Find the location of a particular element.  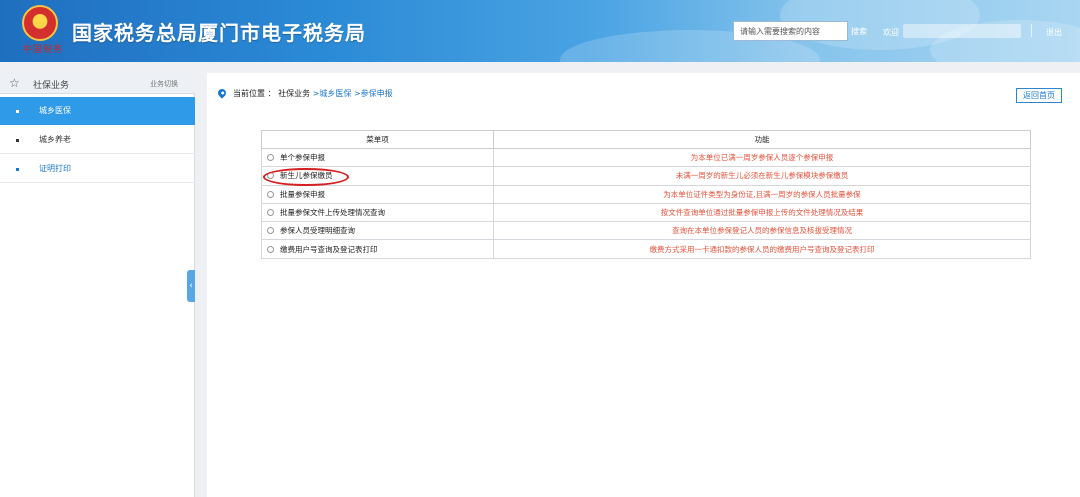

sidebar-item-label: 城乡医保 is located at coordinates (55, 110).